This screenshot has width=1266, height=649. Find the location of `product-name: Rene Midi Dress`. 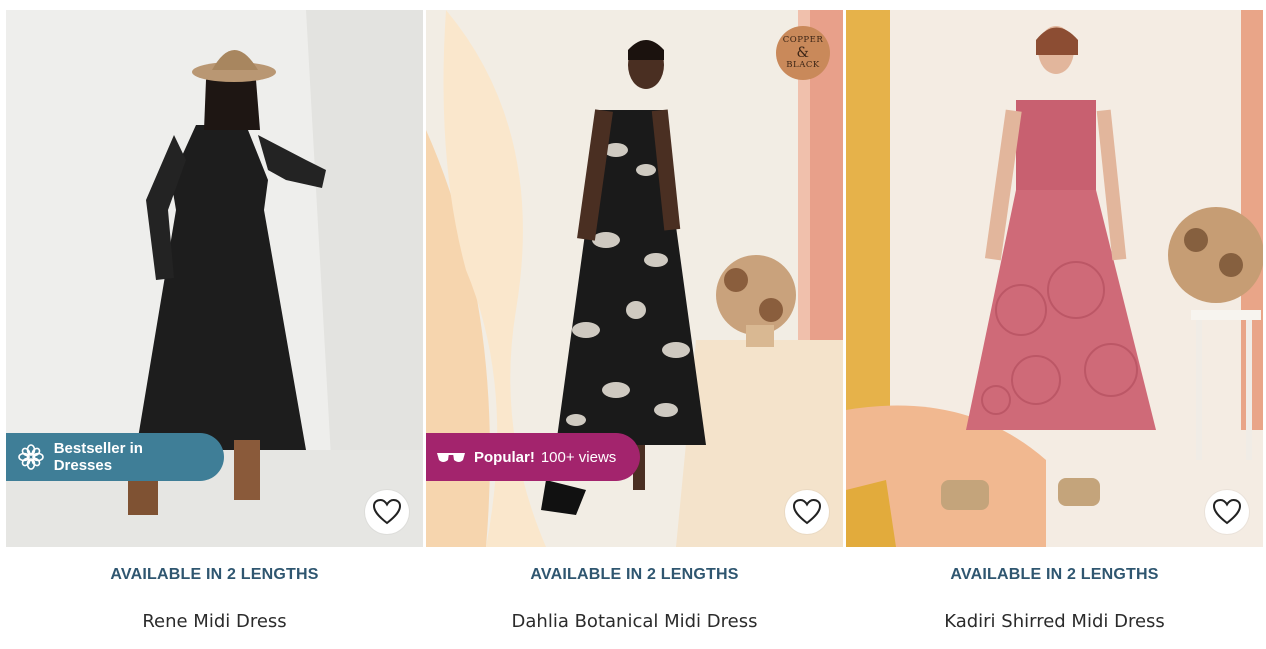

product-name: Rene Midi Dress is located at coordinates (214, 621).